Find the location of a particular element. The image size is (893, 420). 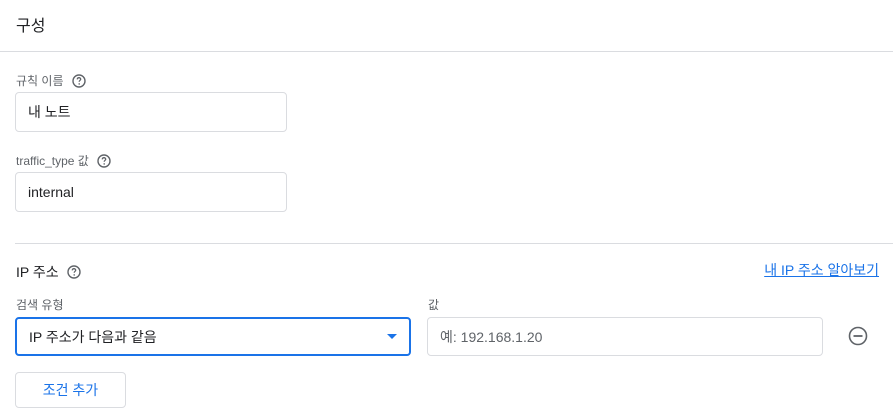

find-my-ip-link: 내 IP 주소 알아보기 is located at coordinates (821, 270).